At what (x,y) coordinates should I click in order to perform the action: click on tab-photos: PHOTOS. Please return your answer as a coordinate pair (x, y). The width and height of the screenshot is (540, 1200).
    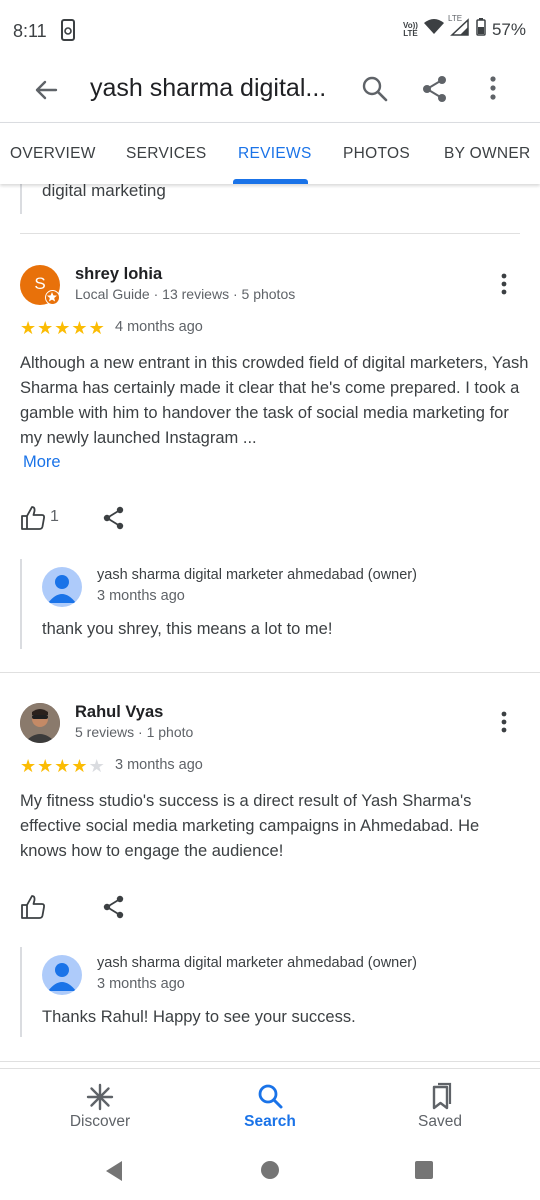
    Looking at the image, I should click on (376, 154).